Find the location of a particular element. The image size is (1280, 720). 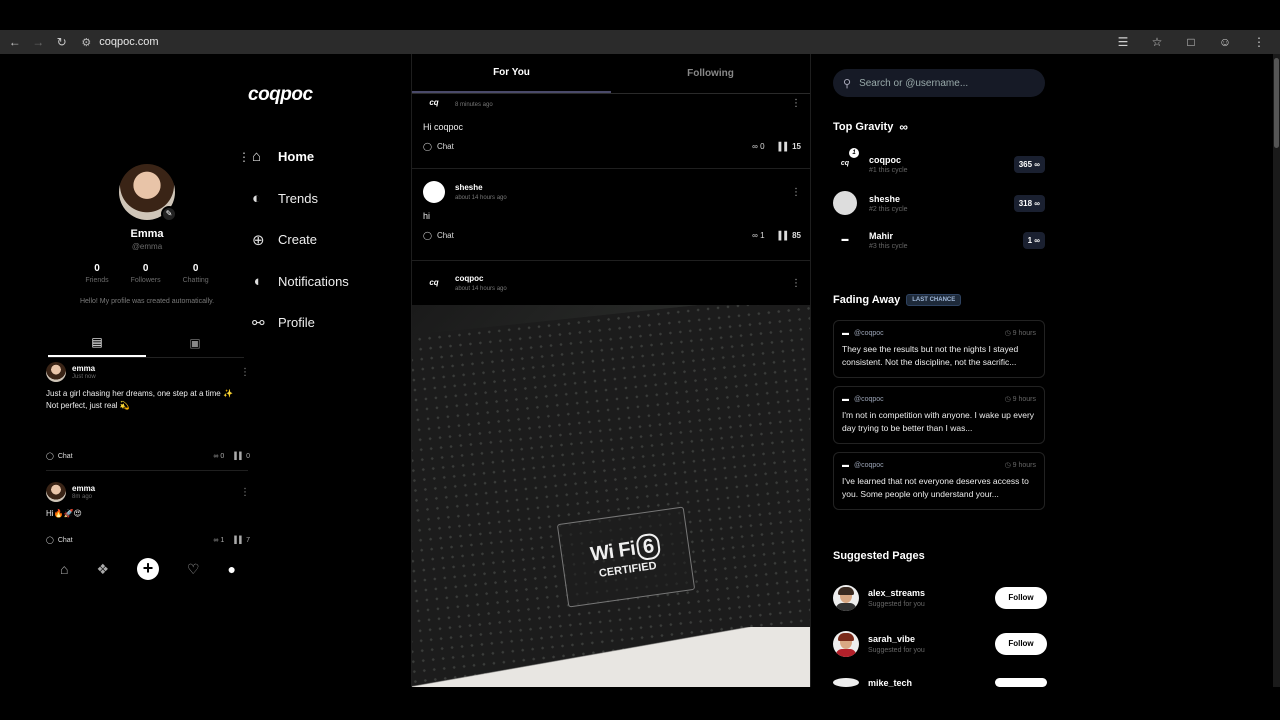

last-chance-badge: LAST CHANCE is located at coordinates (934, 300).